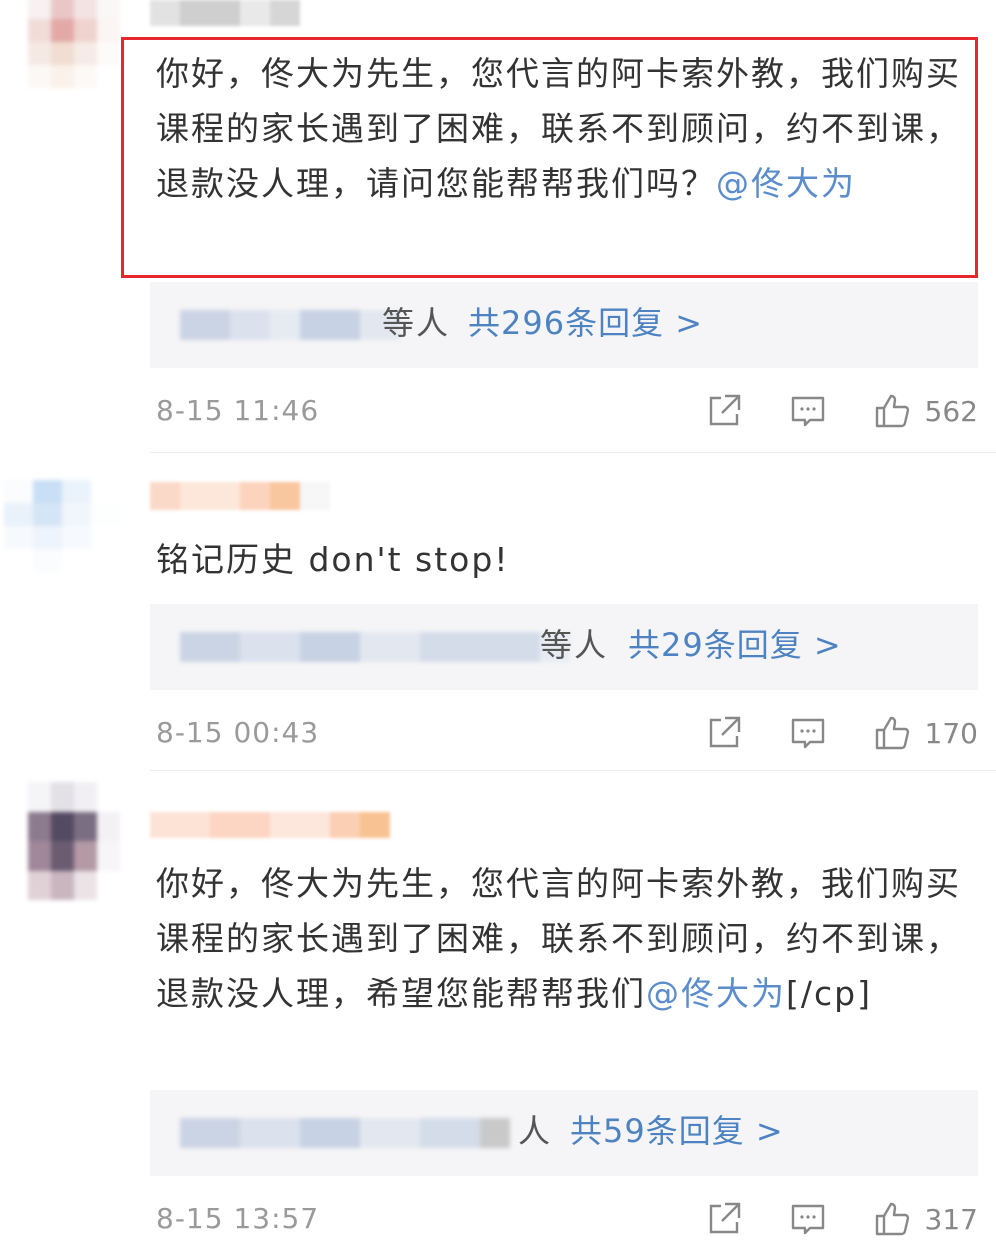 The width and height of the screenshot is (996, 1246). I want to click on action-bar: 317, so click(841, 1219).